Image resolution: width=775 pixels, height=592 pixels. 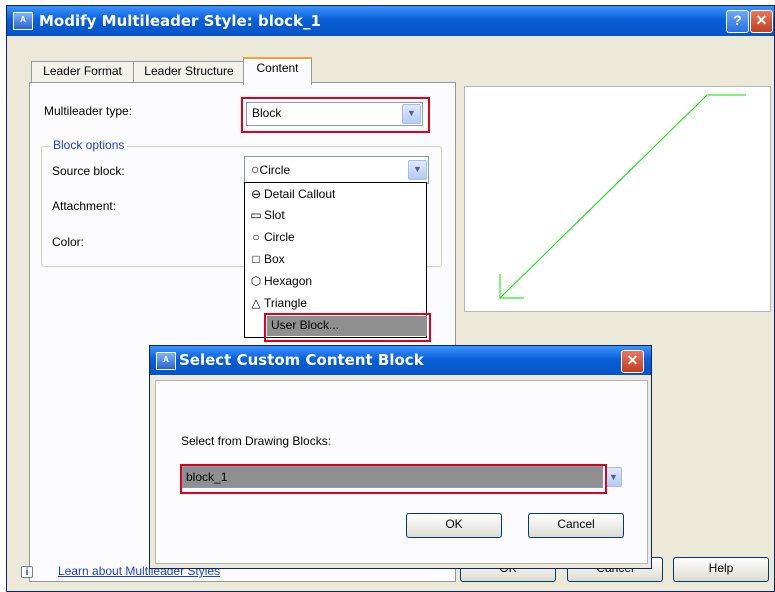 What do you see at coordinates (189, 71) in the screenshot?
I see `tab-leader-structure: Leader Structure` at bounding box center [189, 71].